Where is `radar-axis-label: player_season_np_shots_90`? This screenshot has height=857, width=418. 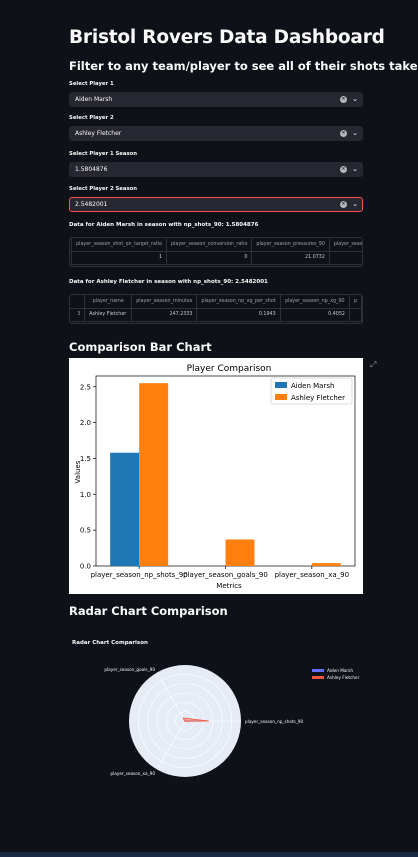
radar-axis-label: player_season_np_shots_90 is located at coordinates (274, 721).